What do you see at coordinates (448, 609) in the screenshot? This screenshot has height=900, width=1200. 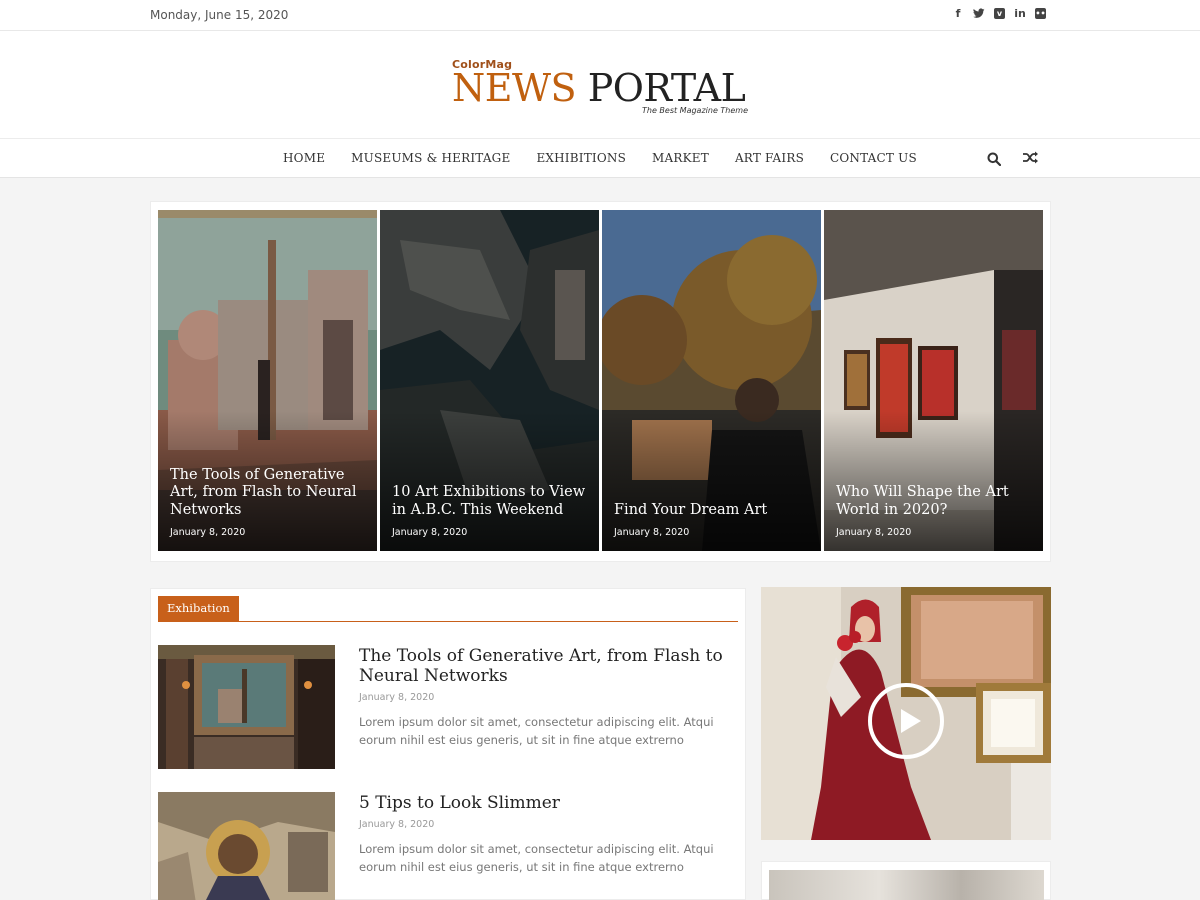 I see `section-header: Exhibation` at bounding box center [448, 609].